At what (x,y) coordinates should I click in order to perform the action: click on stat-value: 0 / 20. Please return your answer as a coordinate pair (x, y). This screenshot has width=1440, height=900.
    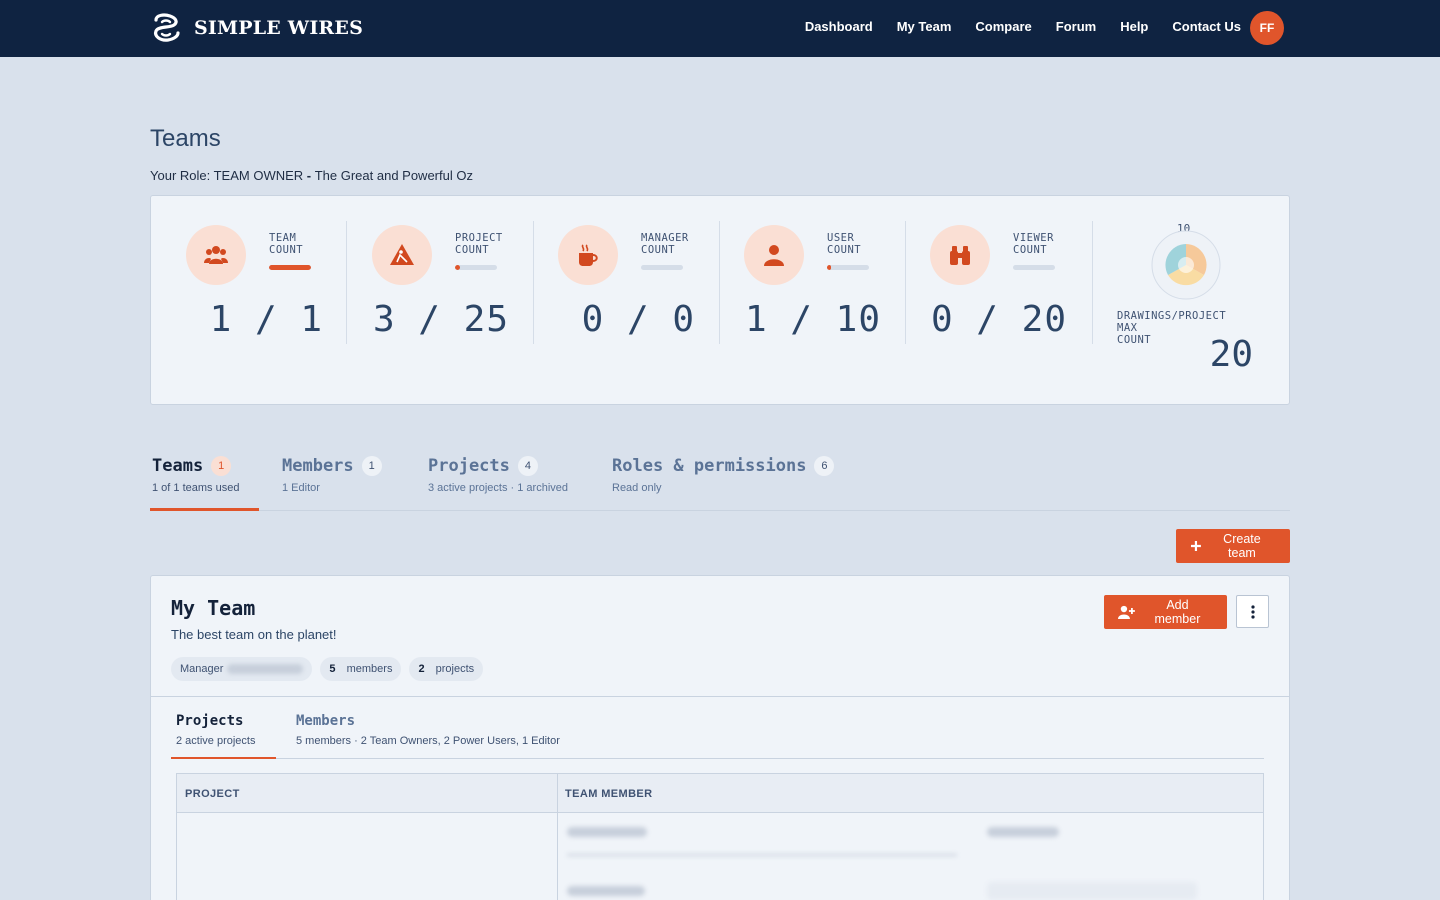
    Looking at the image, I should click on (998, 319).